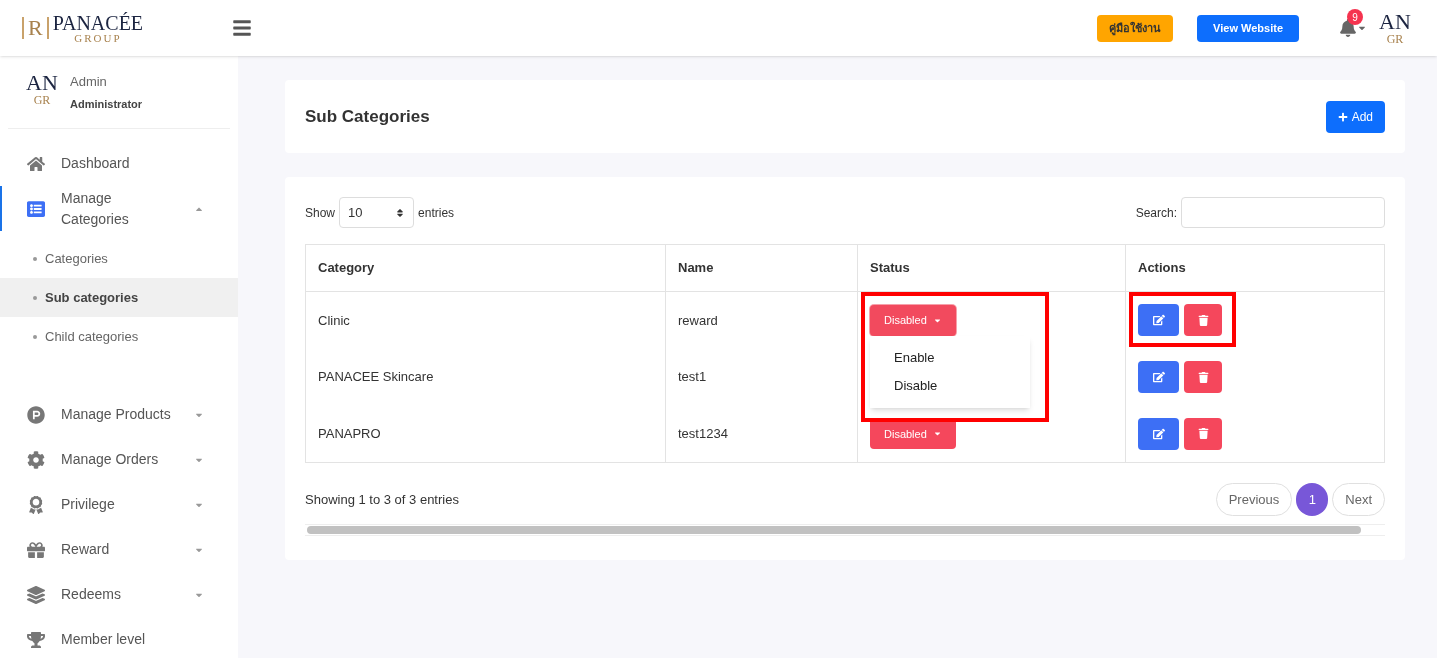 The image size is (1437, 658). I want to click on gift-icon, so click(36, 549).